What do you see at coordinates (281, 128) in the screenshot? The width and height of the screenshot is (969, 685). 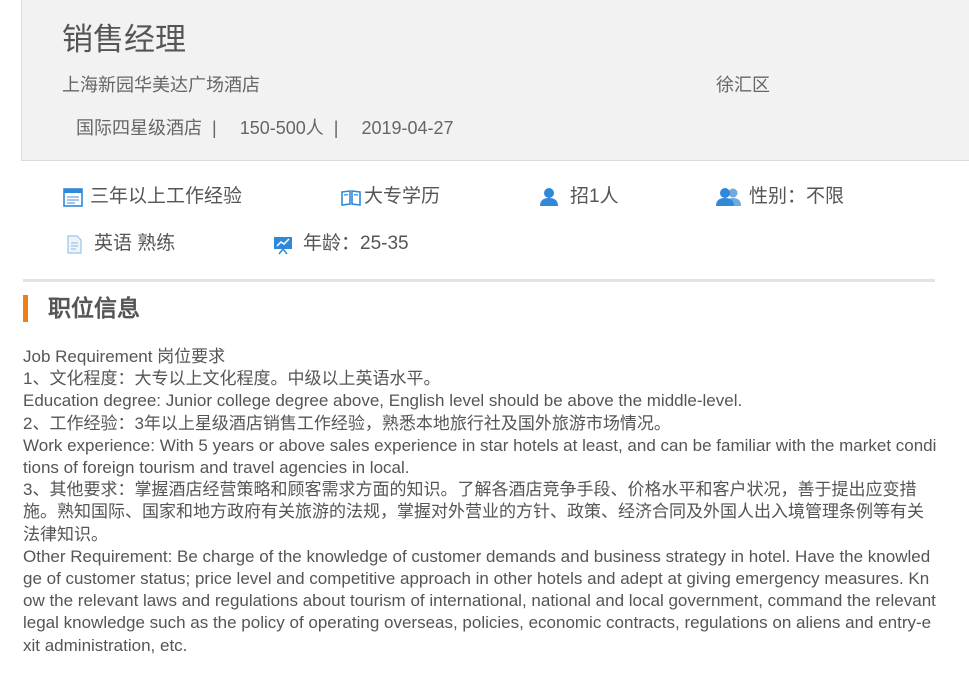 I see `company-size: 150-500人` at bounding box center [281, 128].